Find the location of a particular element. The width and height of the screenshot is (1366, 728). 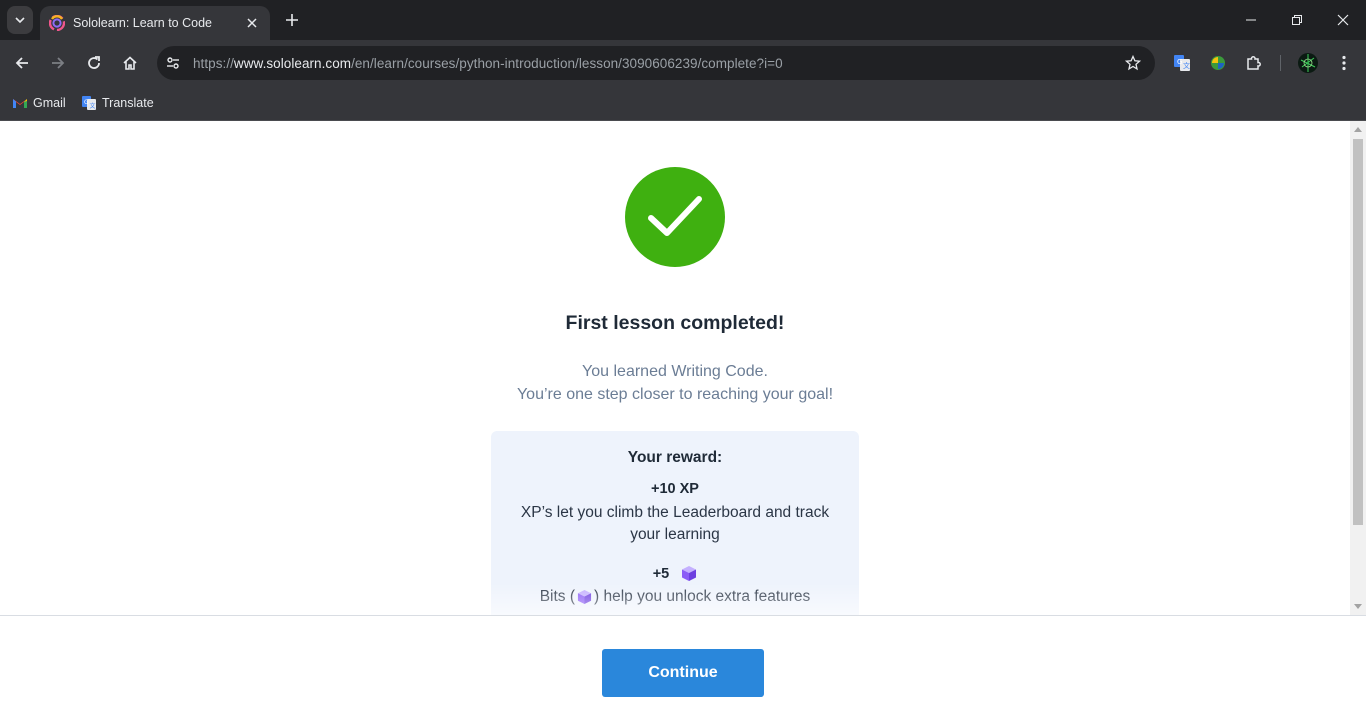

url-prefix: https:// is located at coordinates (213, 63).